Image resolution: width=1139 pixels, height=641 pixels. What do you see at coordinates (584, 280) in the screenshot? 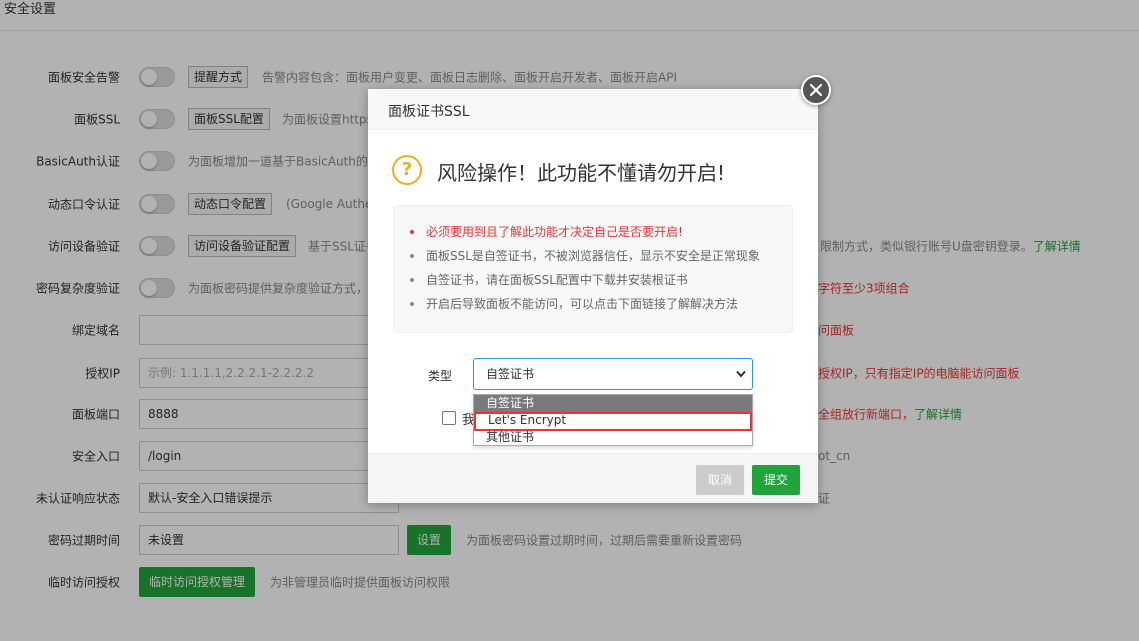
I see `notice-item: 自签证书，请在面板SSL配置中下载并安装根证书` at bounding box center [584, 280].